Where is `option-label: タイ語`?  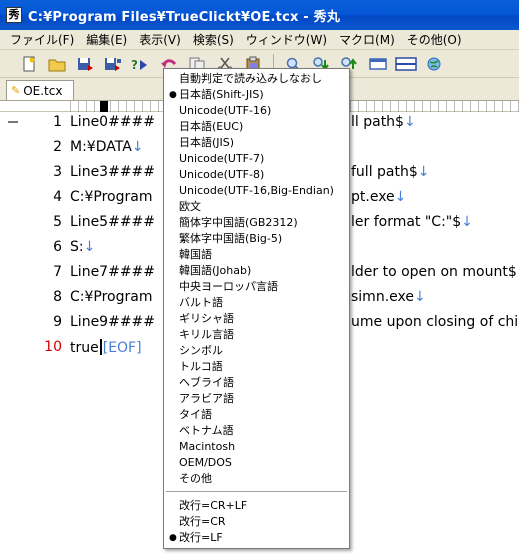 option-label: タイ語 is located at coordinates (195, 414).